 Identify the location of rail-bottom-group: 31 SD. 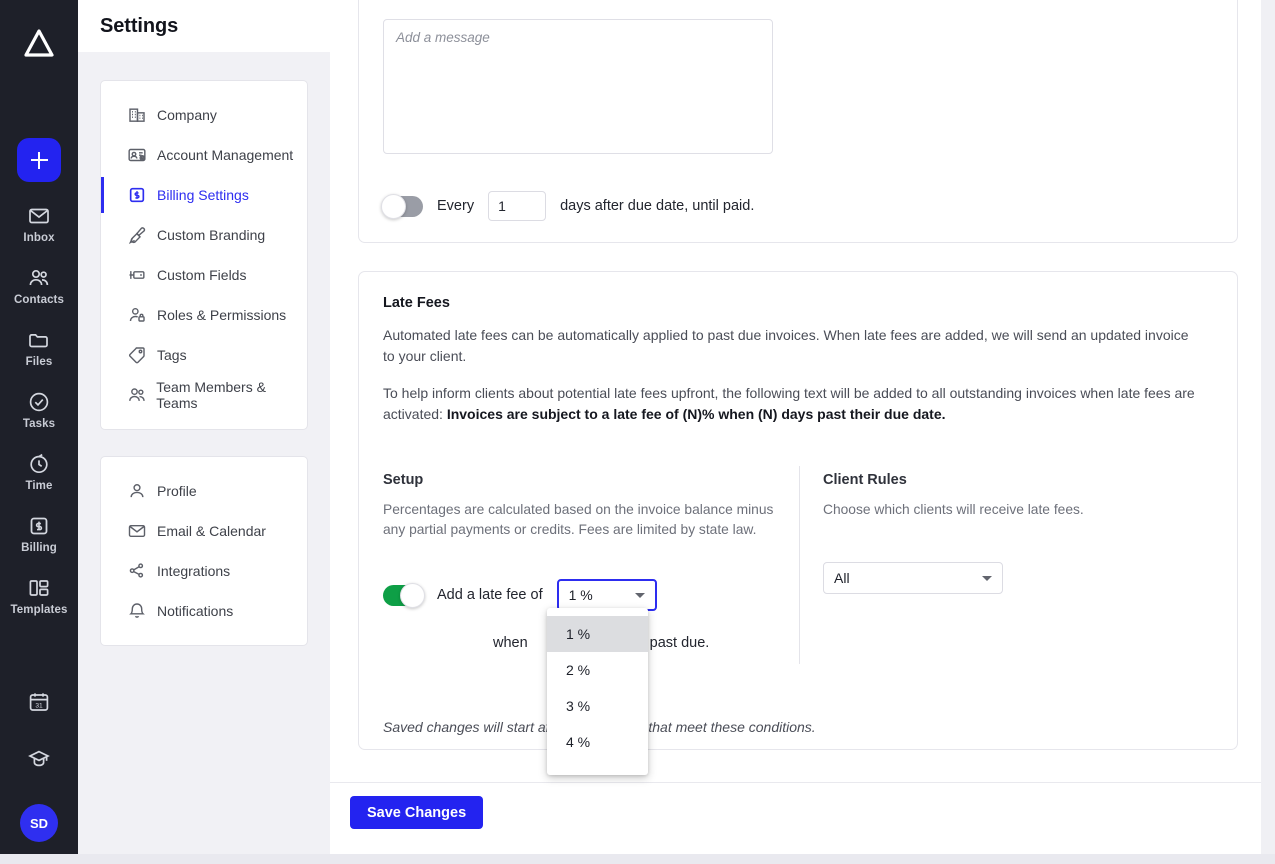
(39, 777).